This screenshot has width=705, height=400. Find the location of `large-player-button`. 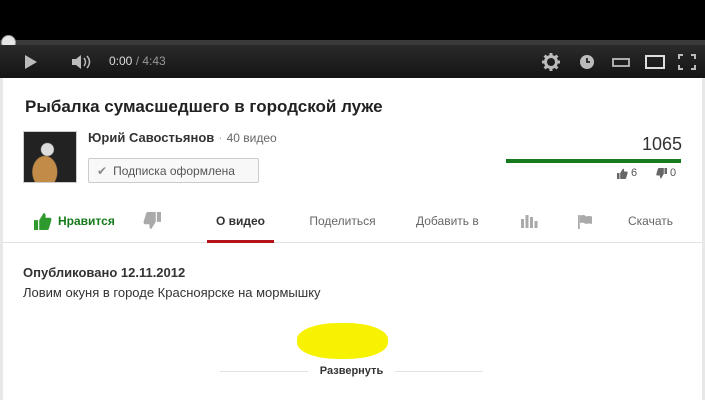

large-player-button is located at coordinates (655, 61).